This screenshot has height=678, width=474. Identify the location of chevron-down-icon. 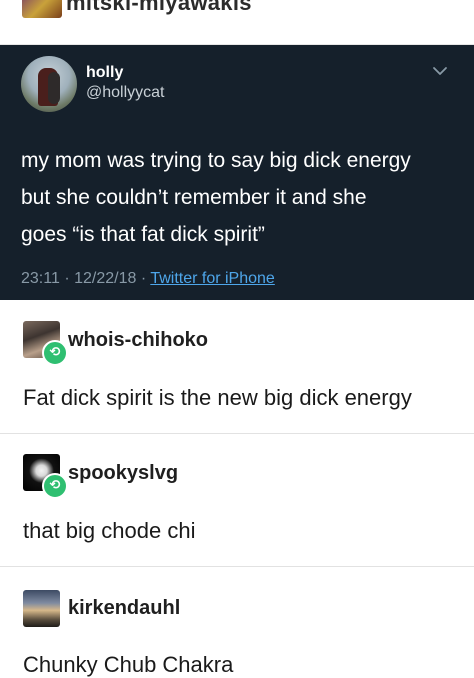
(440, 71).